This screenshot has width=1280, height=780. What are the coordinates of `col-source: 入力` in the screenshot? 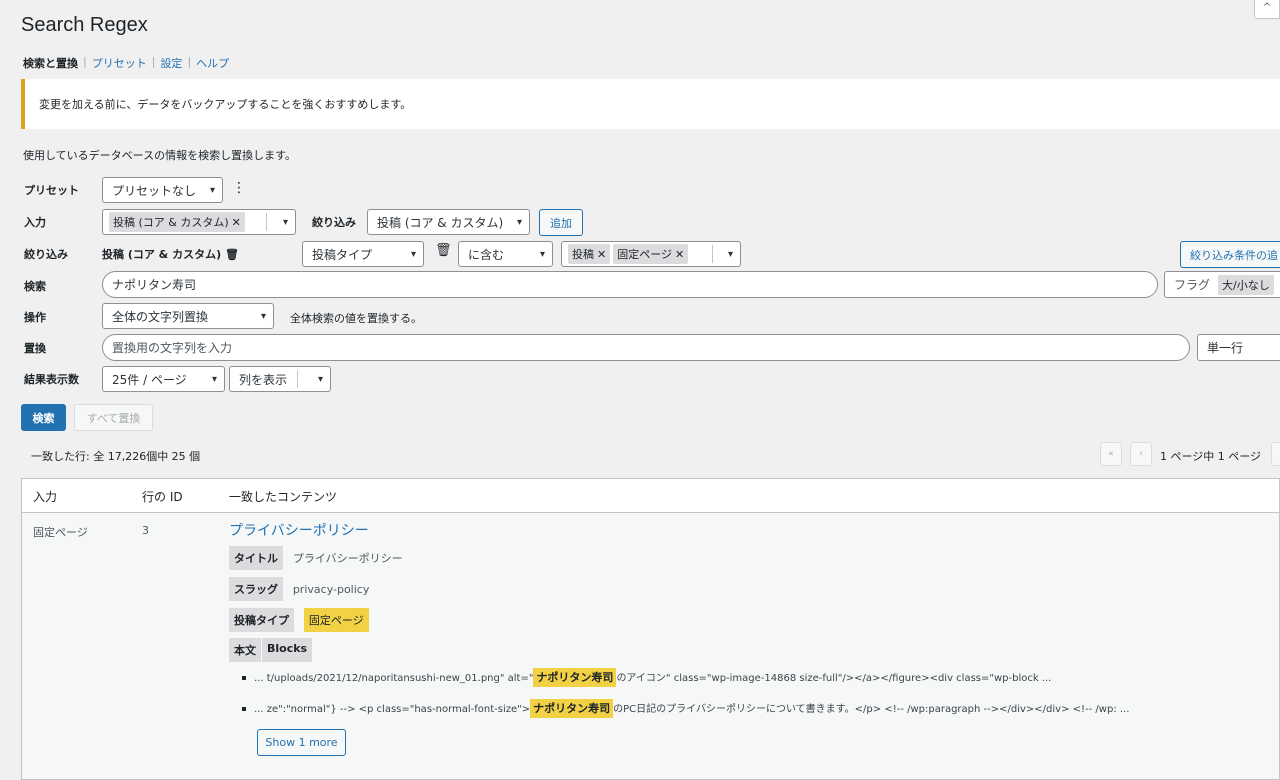 It's located at (45, 497).